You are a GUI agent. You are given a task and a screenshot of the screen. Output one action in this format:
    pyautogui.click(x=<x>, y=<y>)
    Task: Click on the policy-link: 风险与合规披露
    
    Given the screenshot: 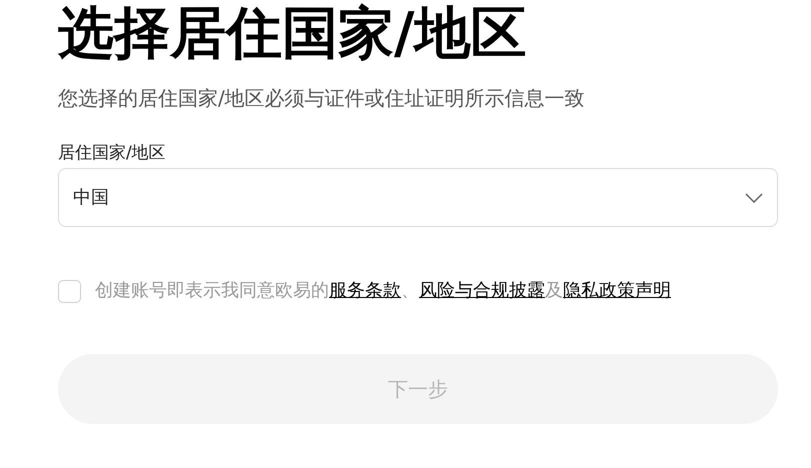 What is the action you would take?
    pyautogui.click(x=482, y=290)
    